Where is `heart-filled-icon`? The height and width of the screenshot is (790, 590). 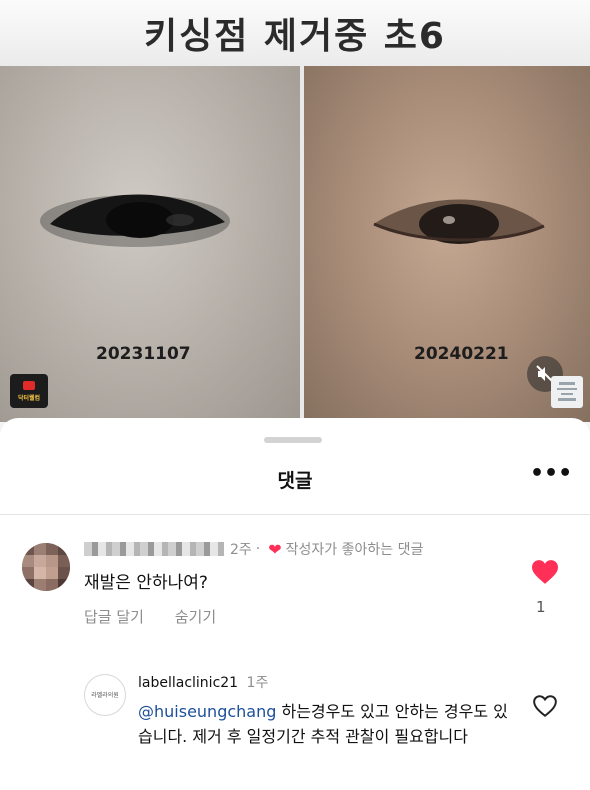 heart-filled-icon is located at coordinates (545, 572).